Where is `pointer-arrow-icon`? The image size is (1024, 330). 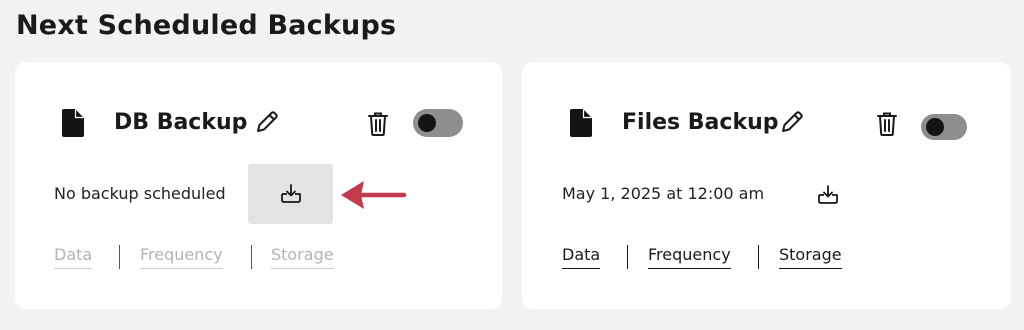 pointer-arrow-icon is located at coordinates (374, 195).